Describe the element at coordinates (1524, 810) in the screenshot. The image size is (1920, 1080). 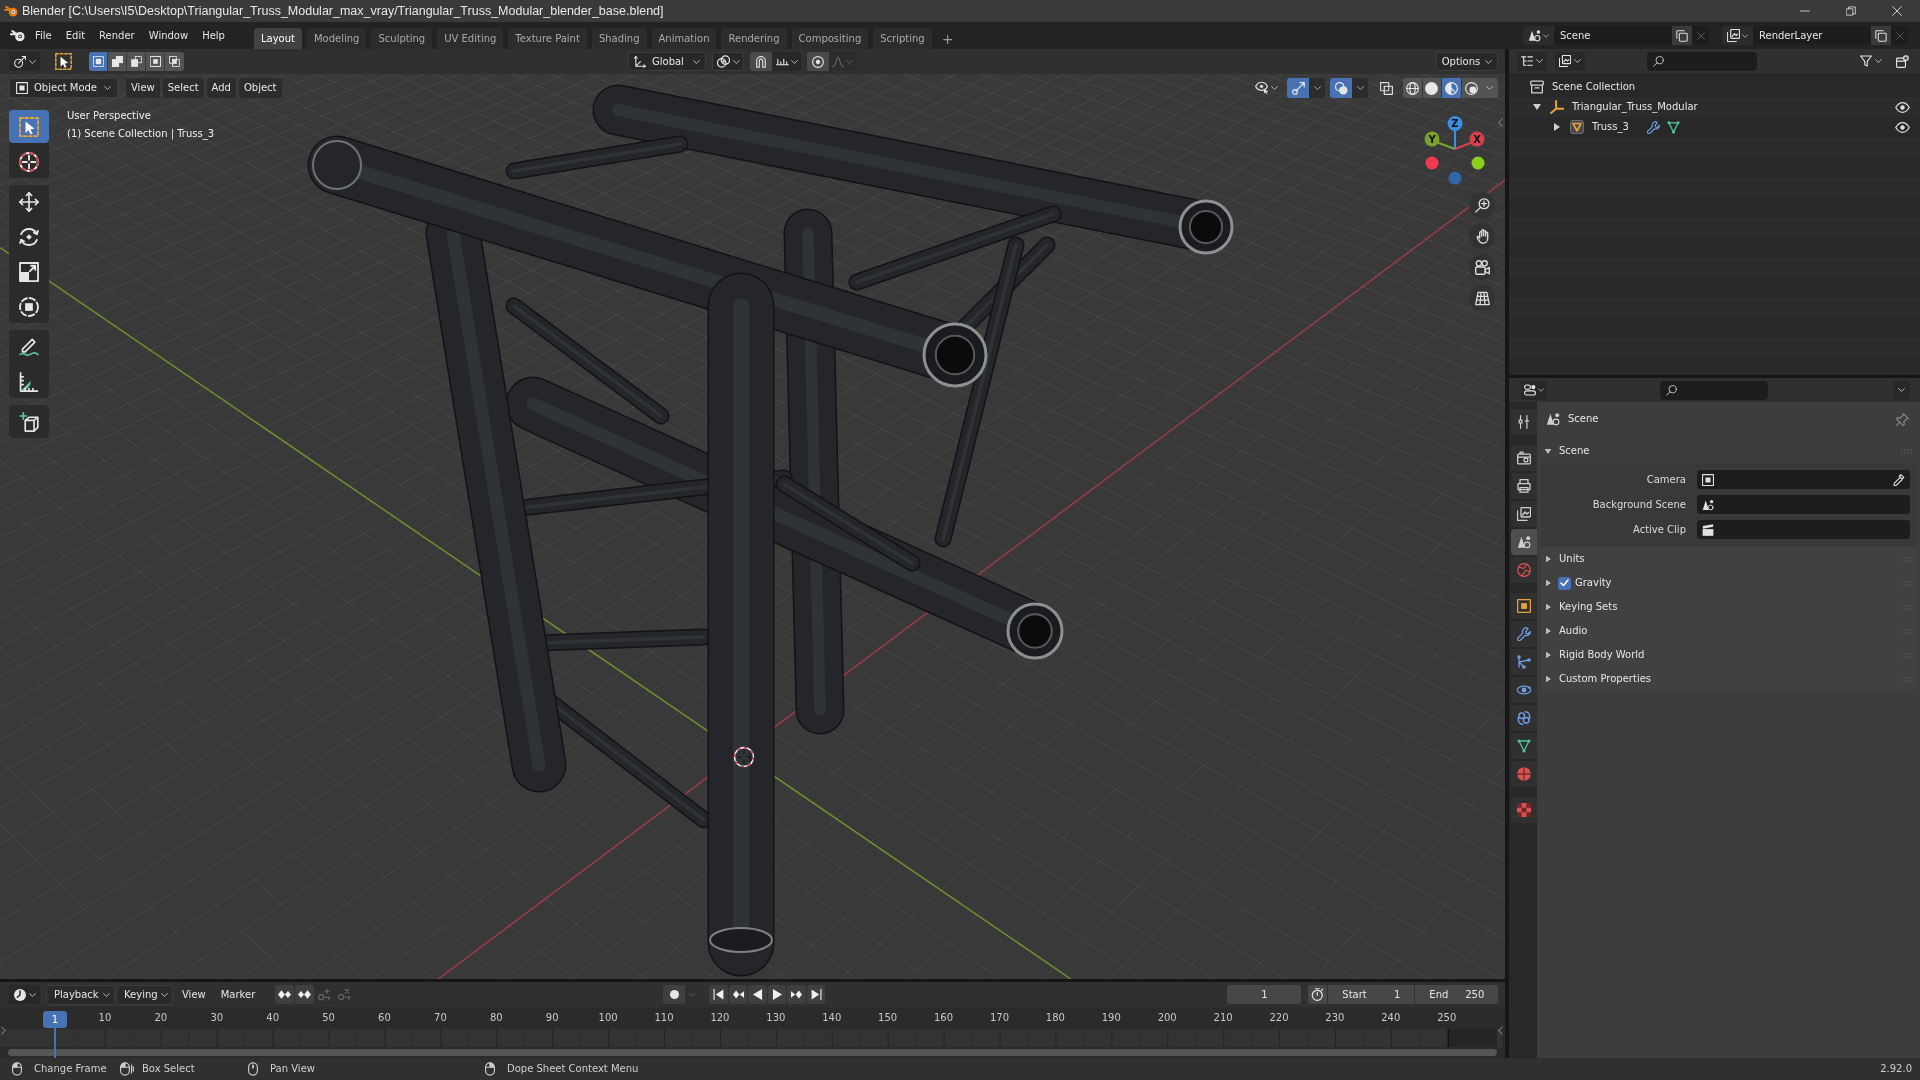
I see `texture-tab` at that location.